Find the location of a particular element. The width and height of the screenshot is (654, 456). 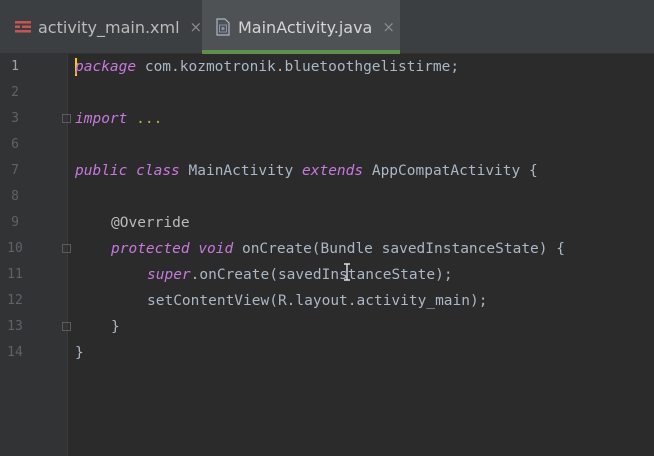

code-text: AppCompatActivity { is located at coordinates (450, 171).